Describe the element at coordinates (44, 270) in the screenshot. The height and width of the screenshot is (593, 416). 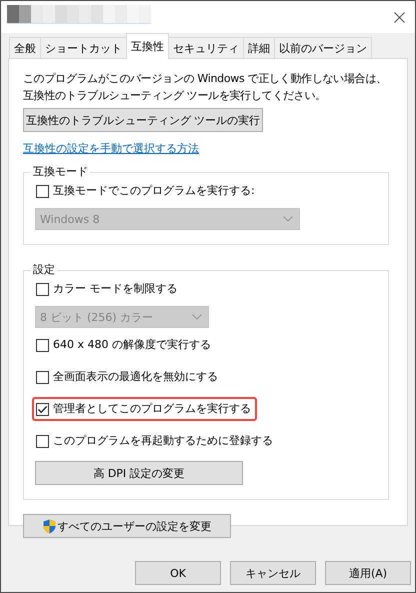
I see `group-title: 設定` at that location.